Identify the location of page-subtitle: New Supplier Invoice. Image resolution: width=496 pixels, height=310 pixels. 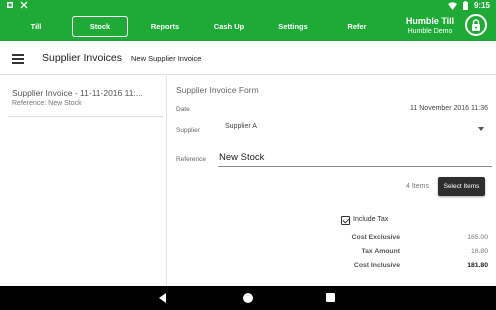
(166, 58).